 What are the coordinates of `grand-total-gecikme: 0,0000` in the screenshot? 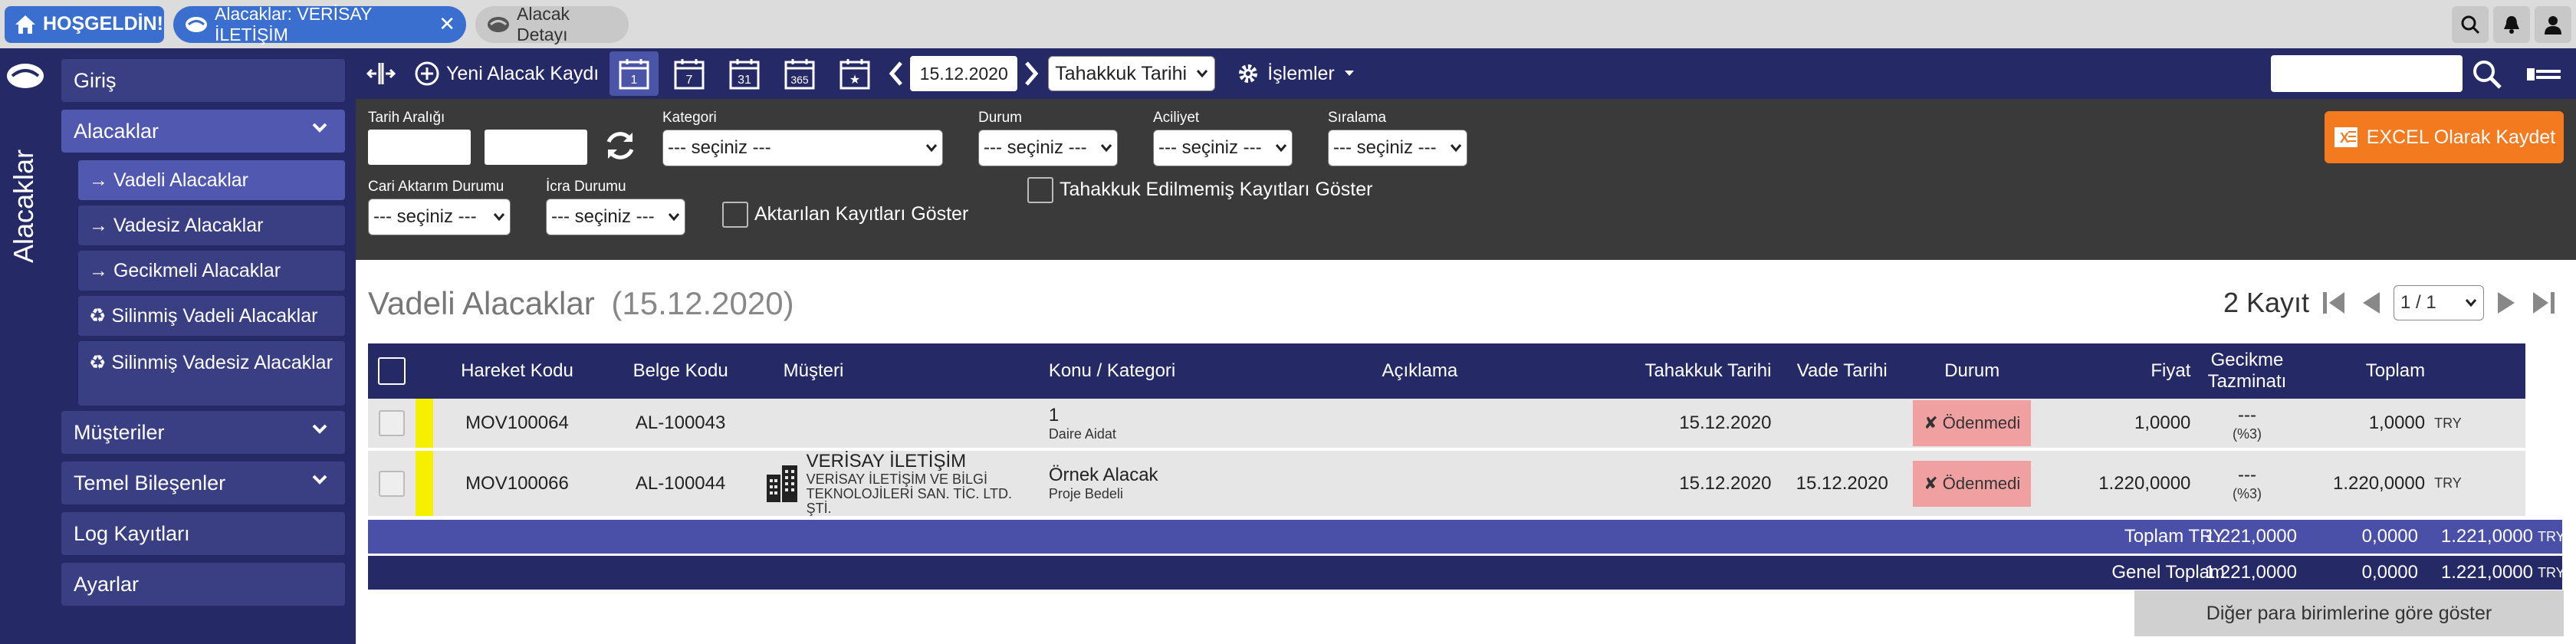 It's located at (2389, 572).